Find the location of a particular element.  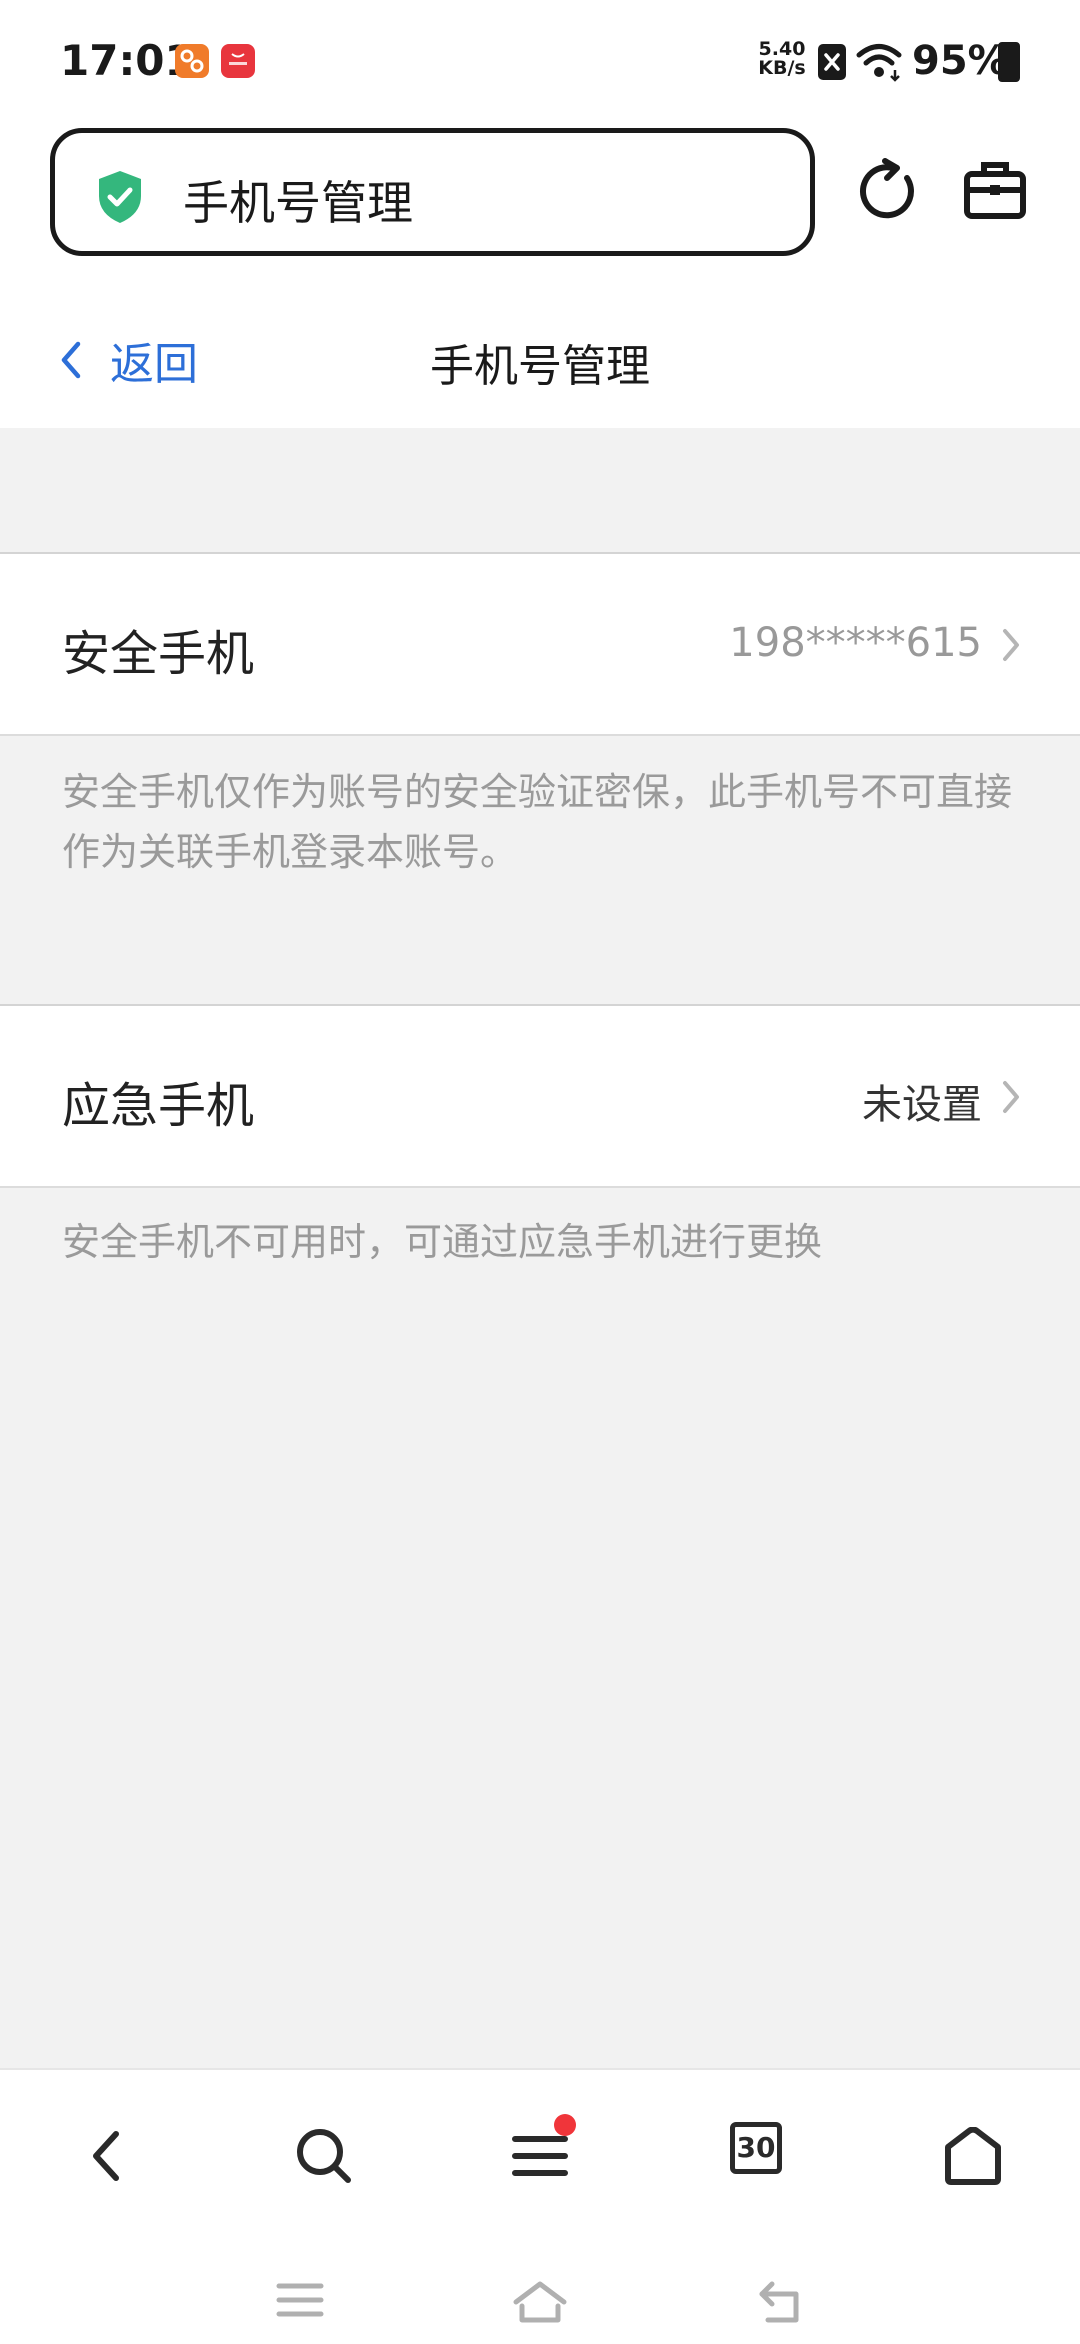

network-speed-unit: KB/s is located at coordinates (782, 68).